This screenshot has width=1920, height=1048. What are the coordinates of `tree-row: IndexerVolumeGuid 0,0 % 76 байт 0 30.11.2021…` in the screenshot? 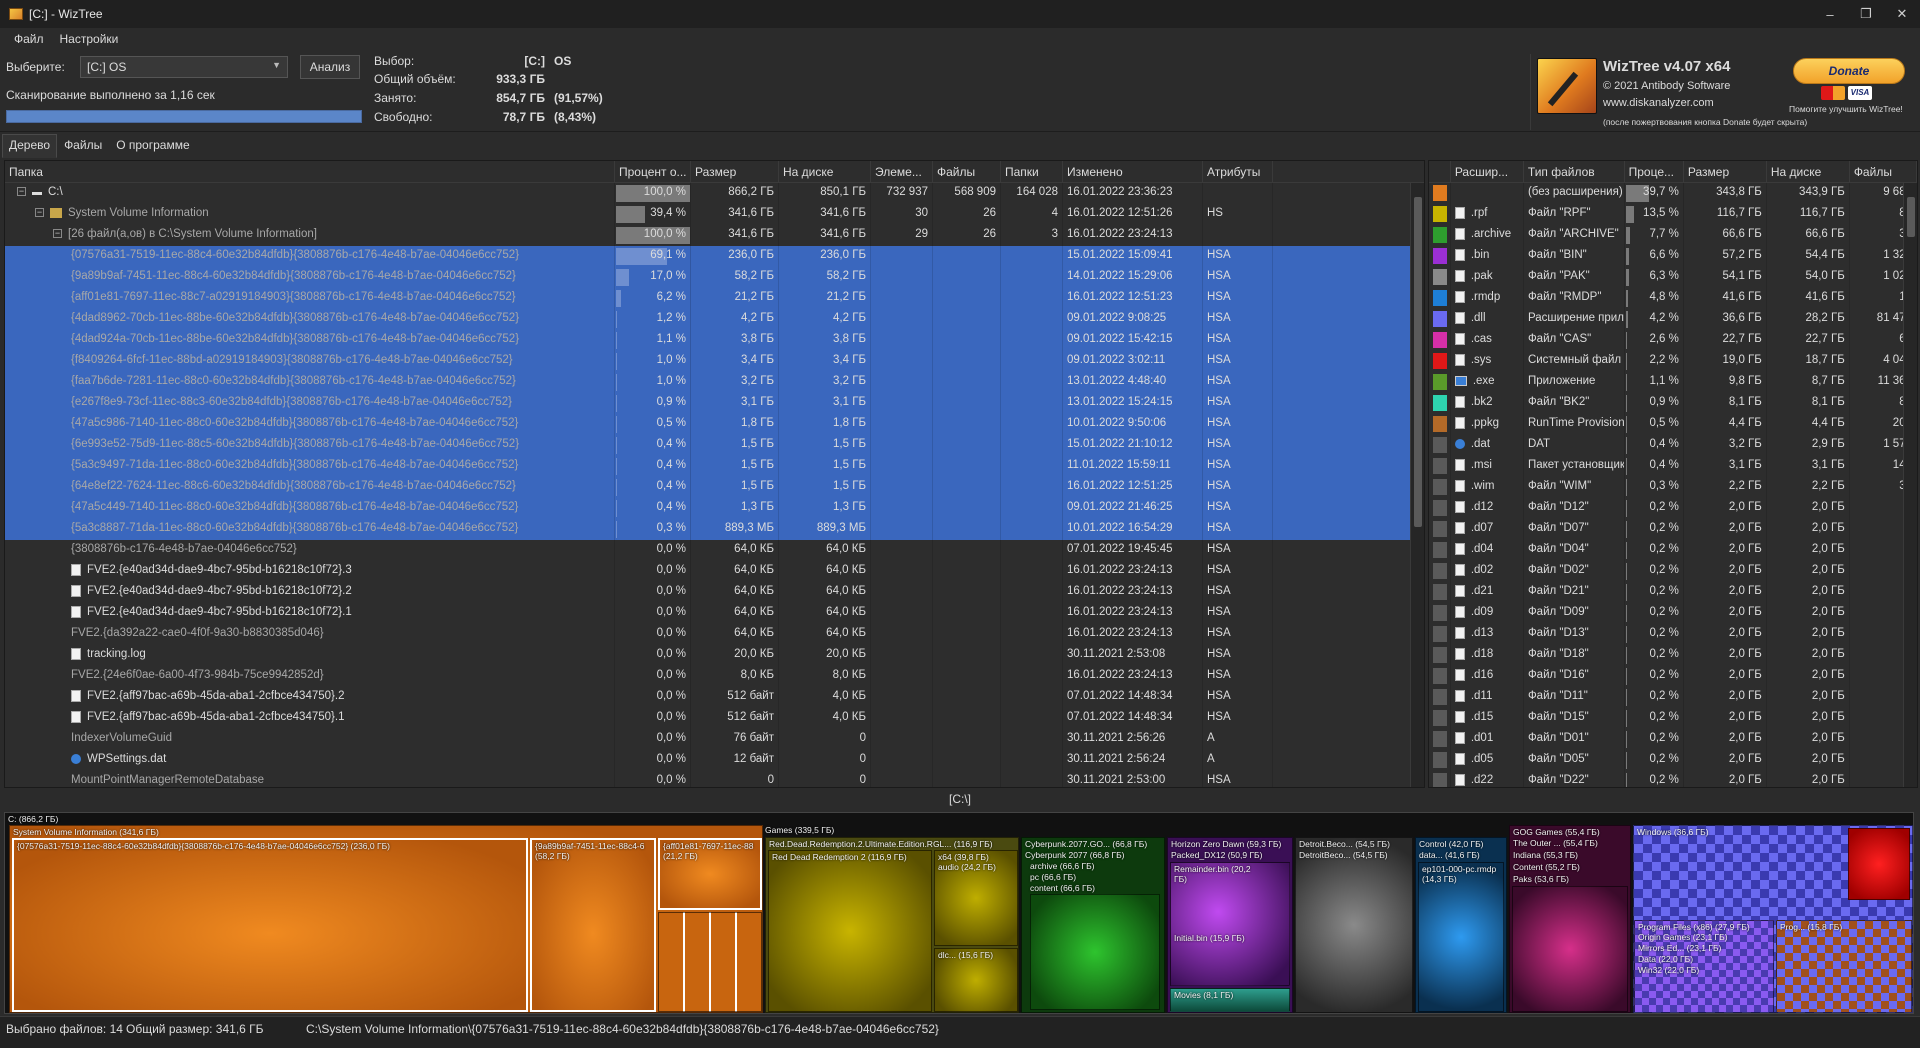 It's located at (714, 739).